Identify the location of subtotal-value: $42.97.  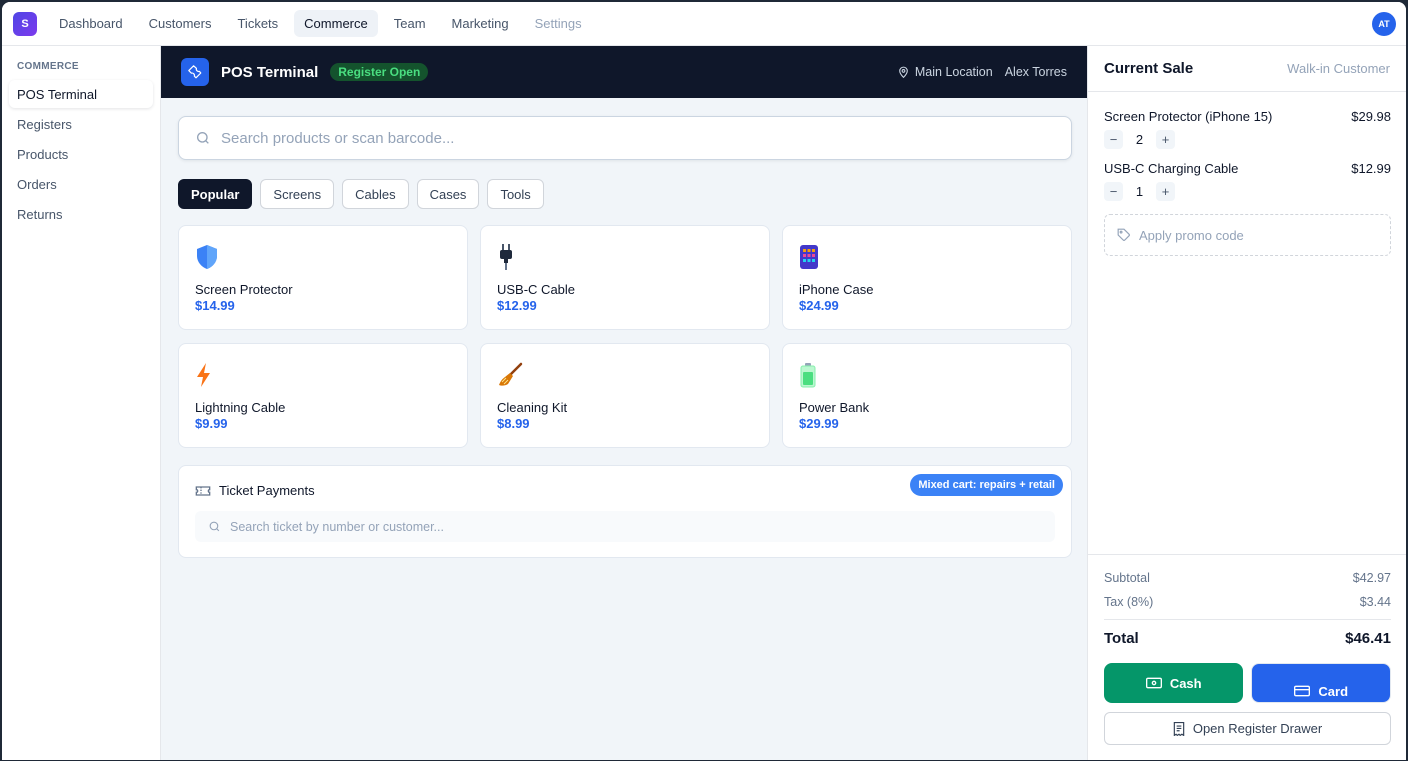
(1371, 578).